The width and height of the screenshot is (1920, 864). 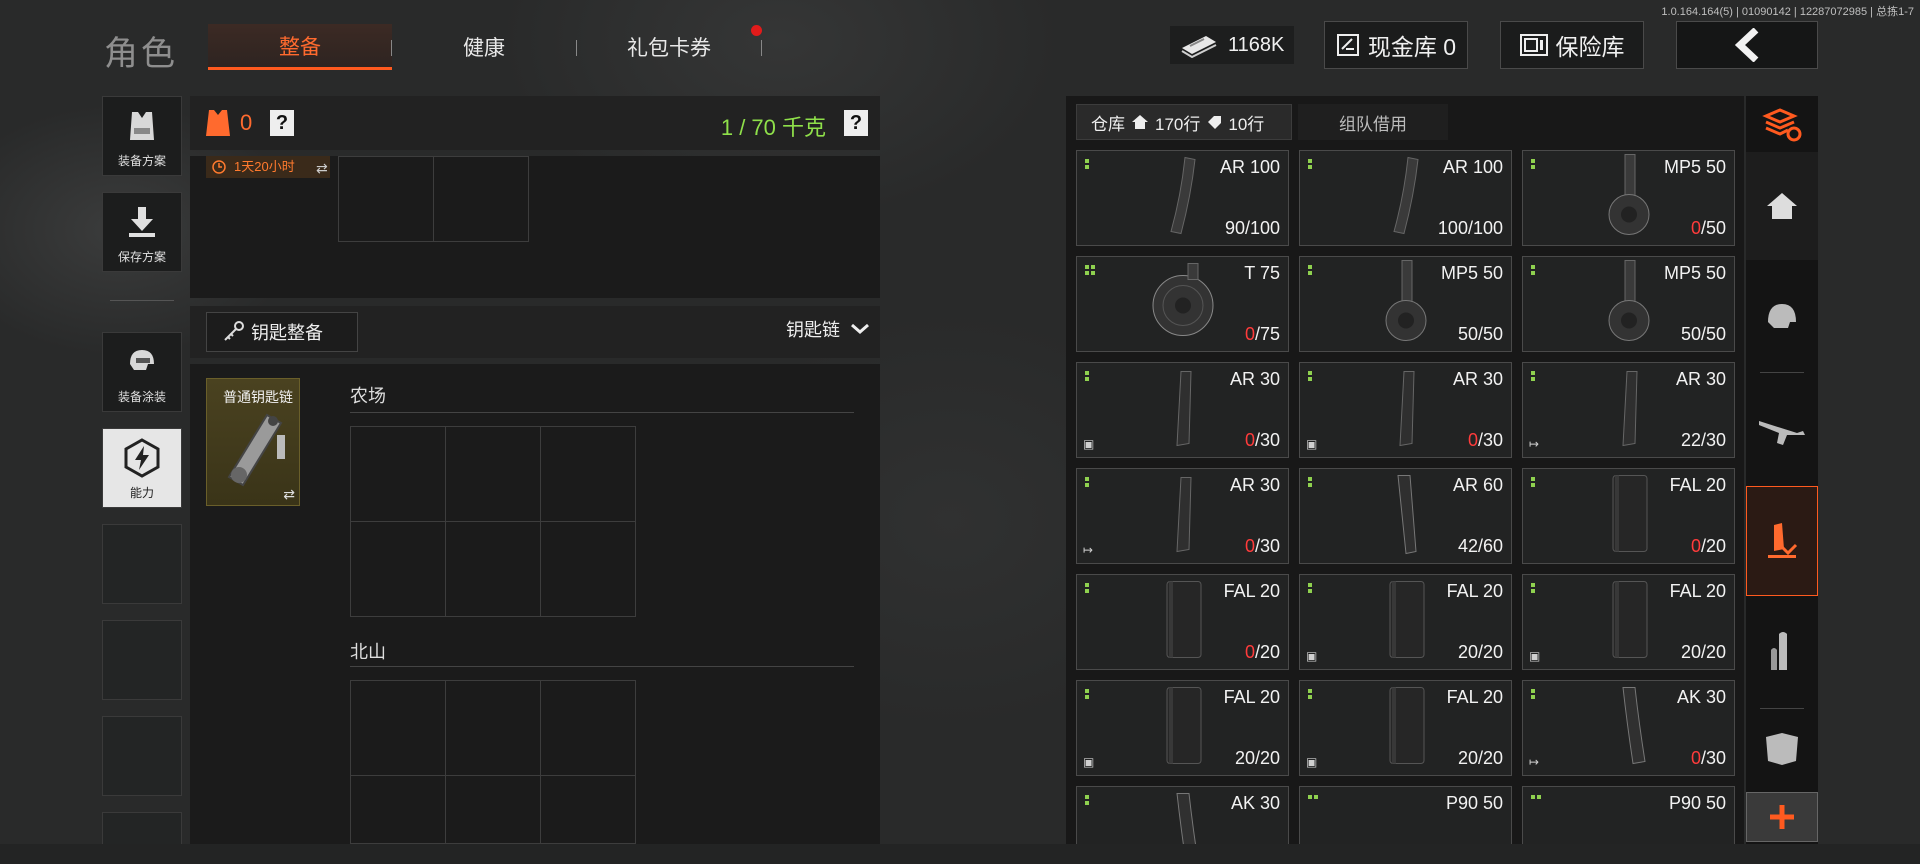 What do you see at coordinates (1697, 803) in the screenshot?
I see `item-name: P90 50` at bounding box center [1697, 803].